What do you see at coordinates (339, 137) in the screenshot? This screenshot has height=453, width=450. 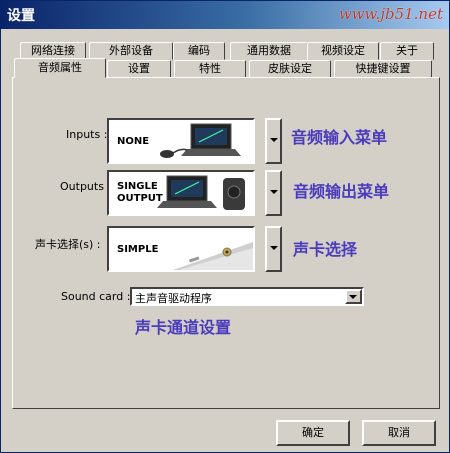 I see `inputs-annotation: 音频输入菜单` at bounding box center [339, 137].